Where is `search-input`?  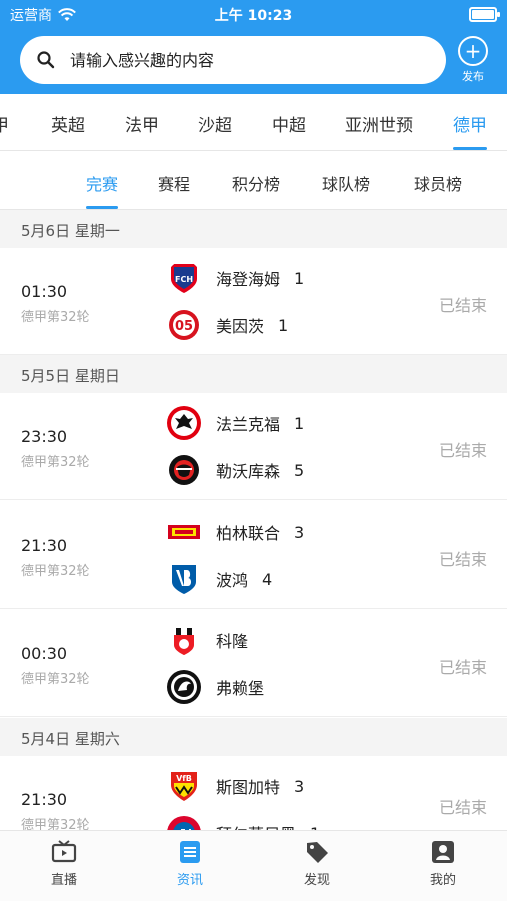
search-input is located at coordinates (235, 60).